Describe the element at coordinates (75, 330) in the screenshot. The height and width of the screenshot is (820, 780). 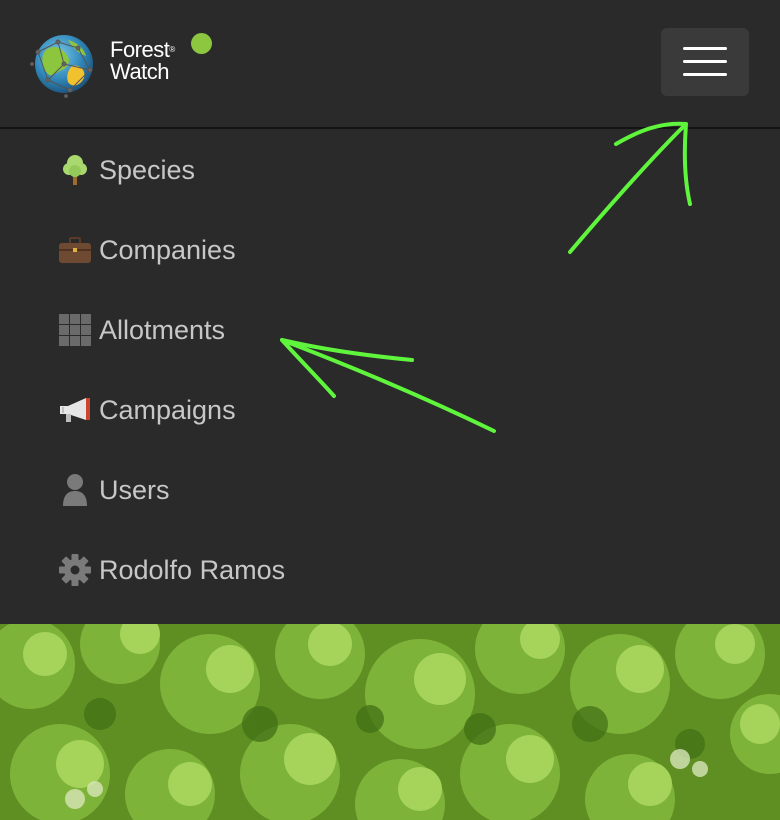
I see `grid-icon` at that location.